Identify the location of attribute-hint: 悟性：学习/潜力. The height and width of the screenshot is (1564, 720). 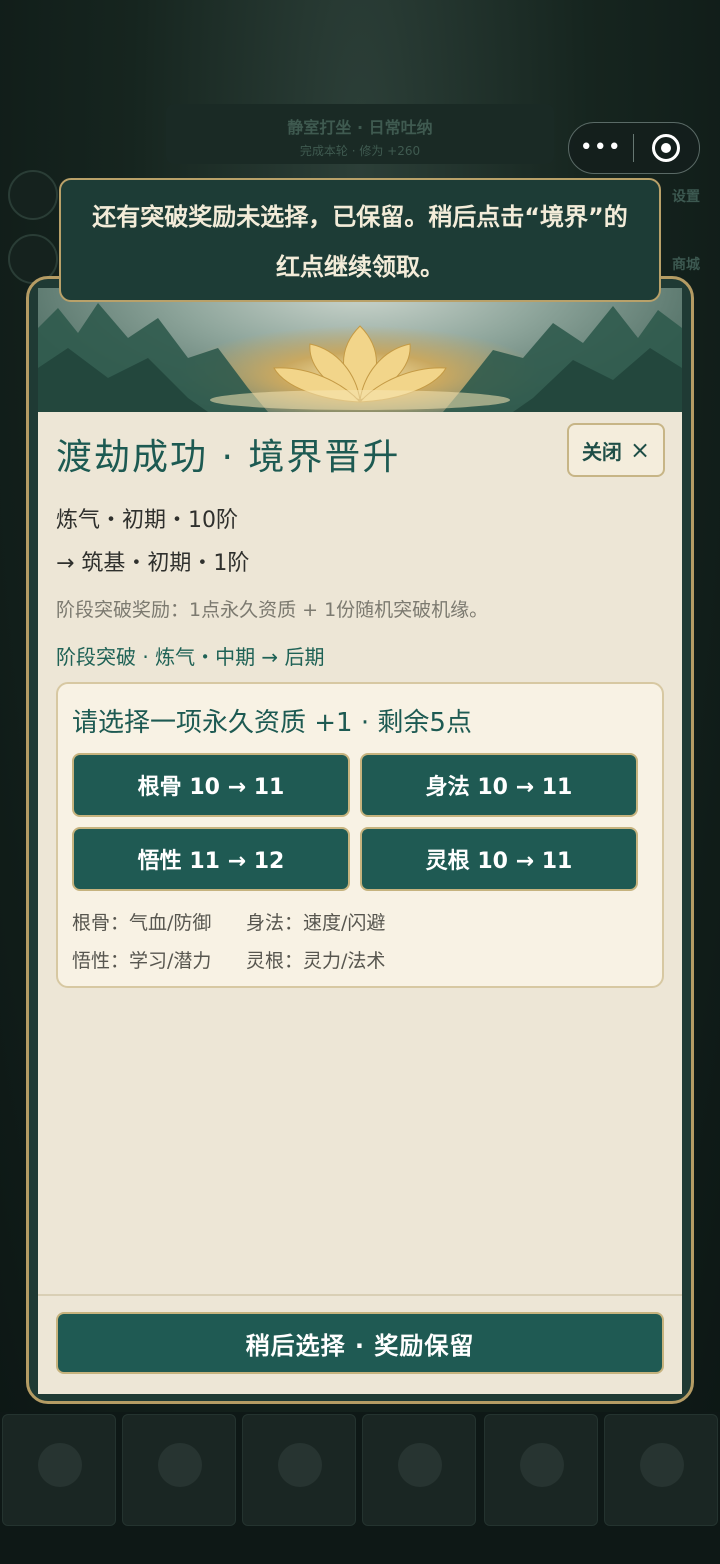
(142, 961).